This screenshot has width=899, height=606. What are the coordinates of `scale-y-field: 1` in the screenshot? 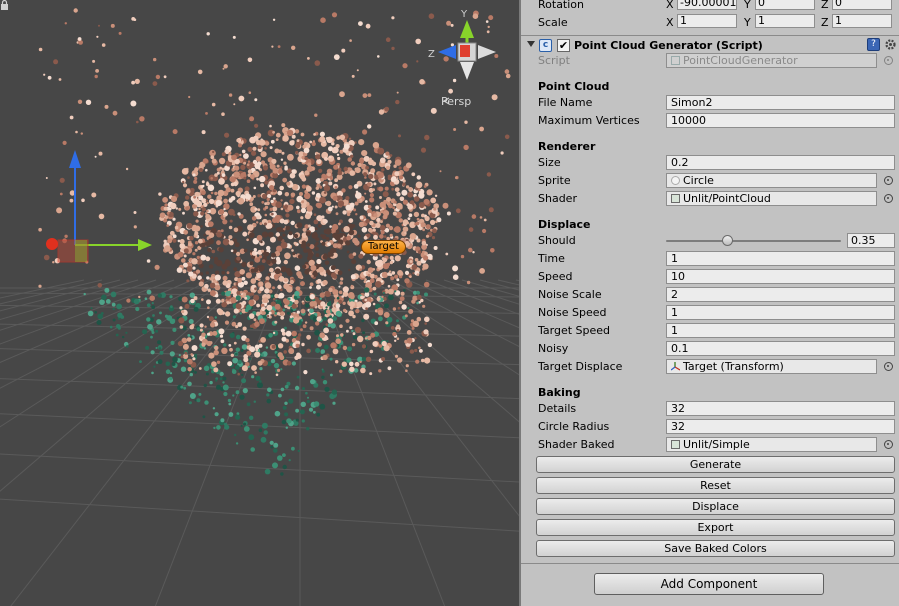 It's located at (785, 21).